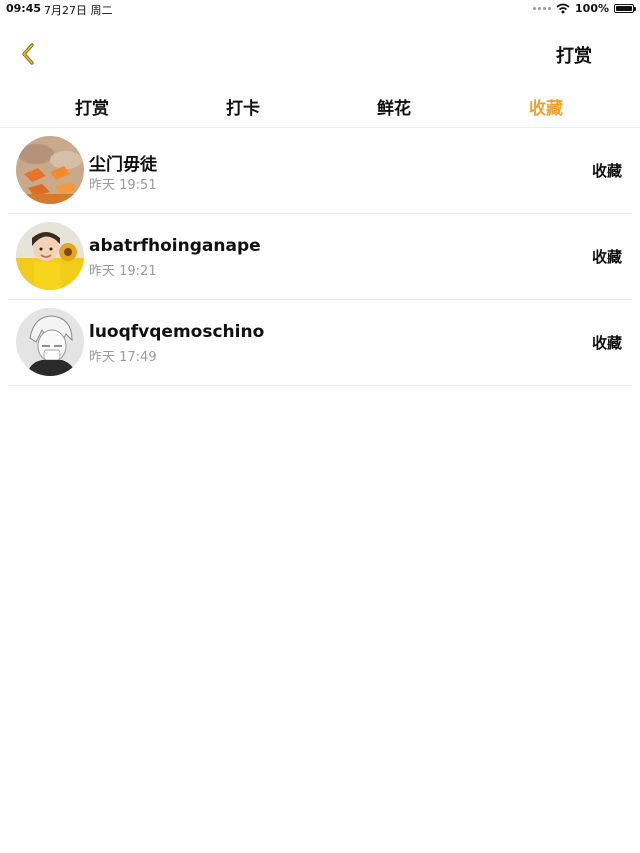  I want to click on anime-sketch-avatar, so click(50, 342).